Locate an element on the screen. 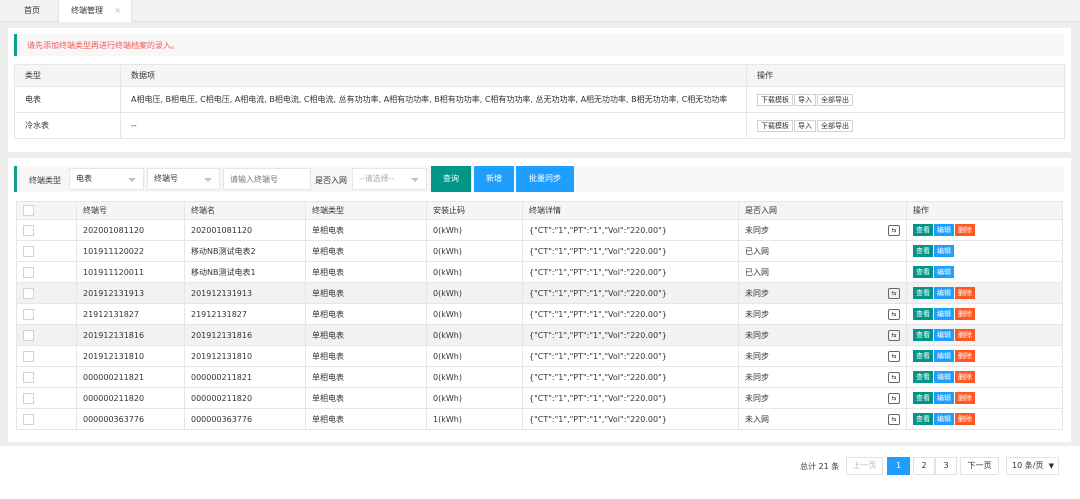  notice-bar: 请先添加终端类型再进行终端档案的录入。 is located at coordinates (539, 45).